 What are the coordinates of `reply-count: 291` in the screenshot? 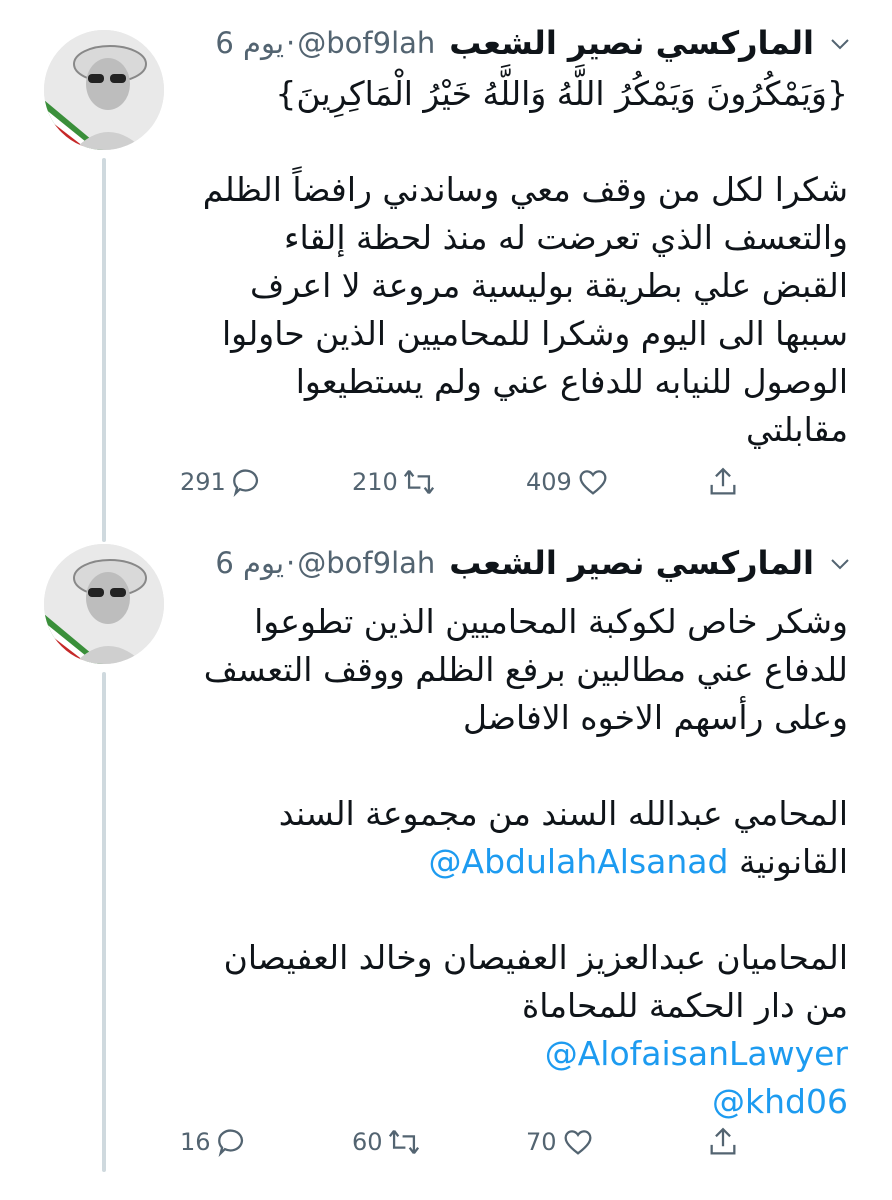 It's located at (203, 482).